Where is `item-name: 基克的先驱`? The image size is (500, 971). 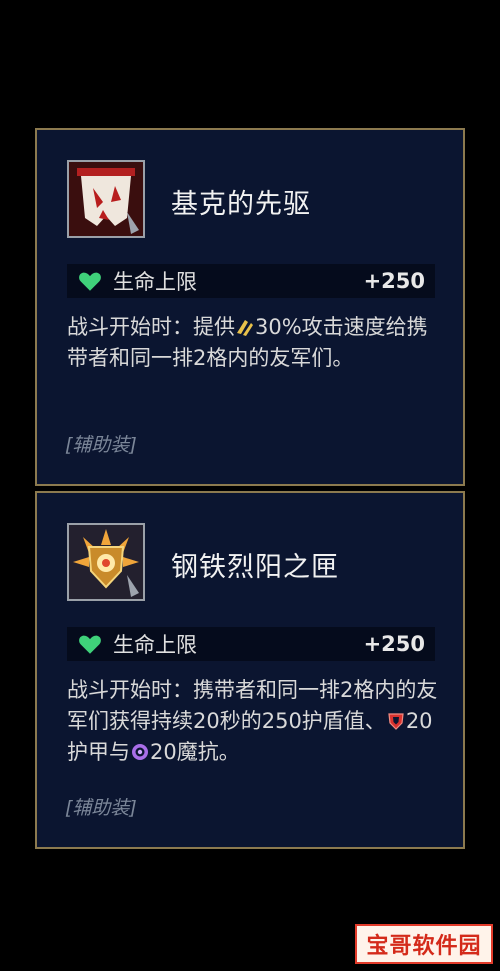 item-name: 基克的先驱 is located at coordinates (241, 204).